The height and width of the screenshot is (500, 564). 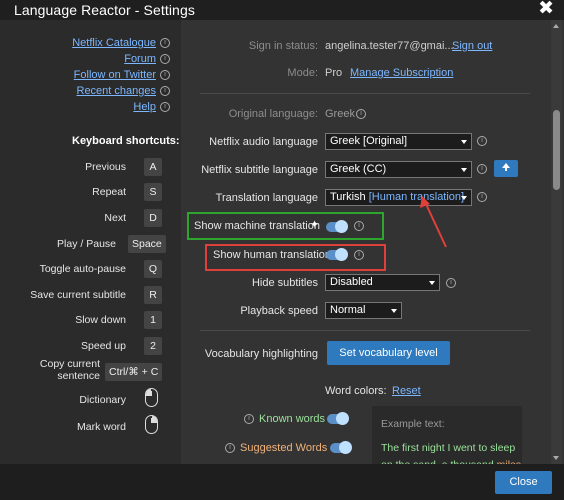 I want to click on link-label: Netflix Catalogue, so click(x=114, y=43).